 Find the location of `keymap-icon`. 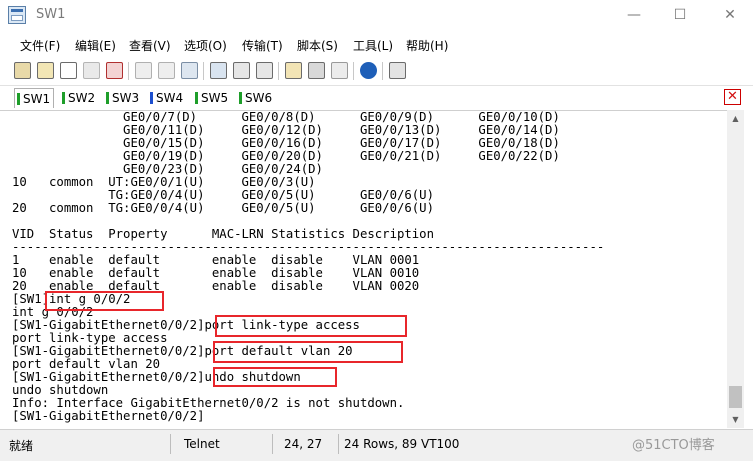

keymap-icon is located at coordinates (339, 70).